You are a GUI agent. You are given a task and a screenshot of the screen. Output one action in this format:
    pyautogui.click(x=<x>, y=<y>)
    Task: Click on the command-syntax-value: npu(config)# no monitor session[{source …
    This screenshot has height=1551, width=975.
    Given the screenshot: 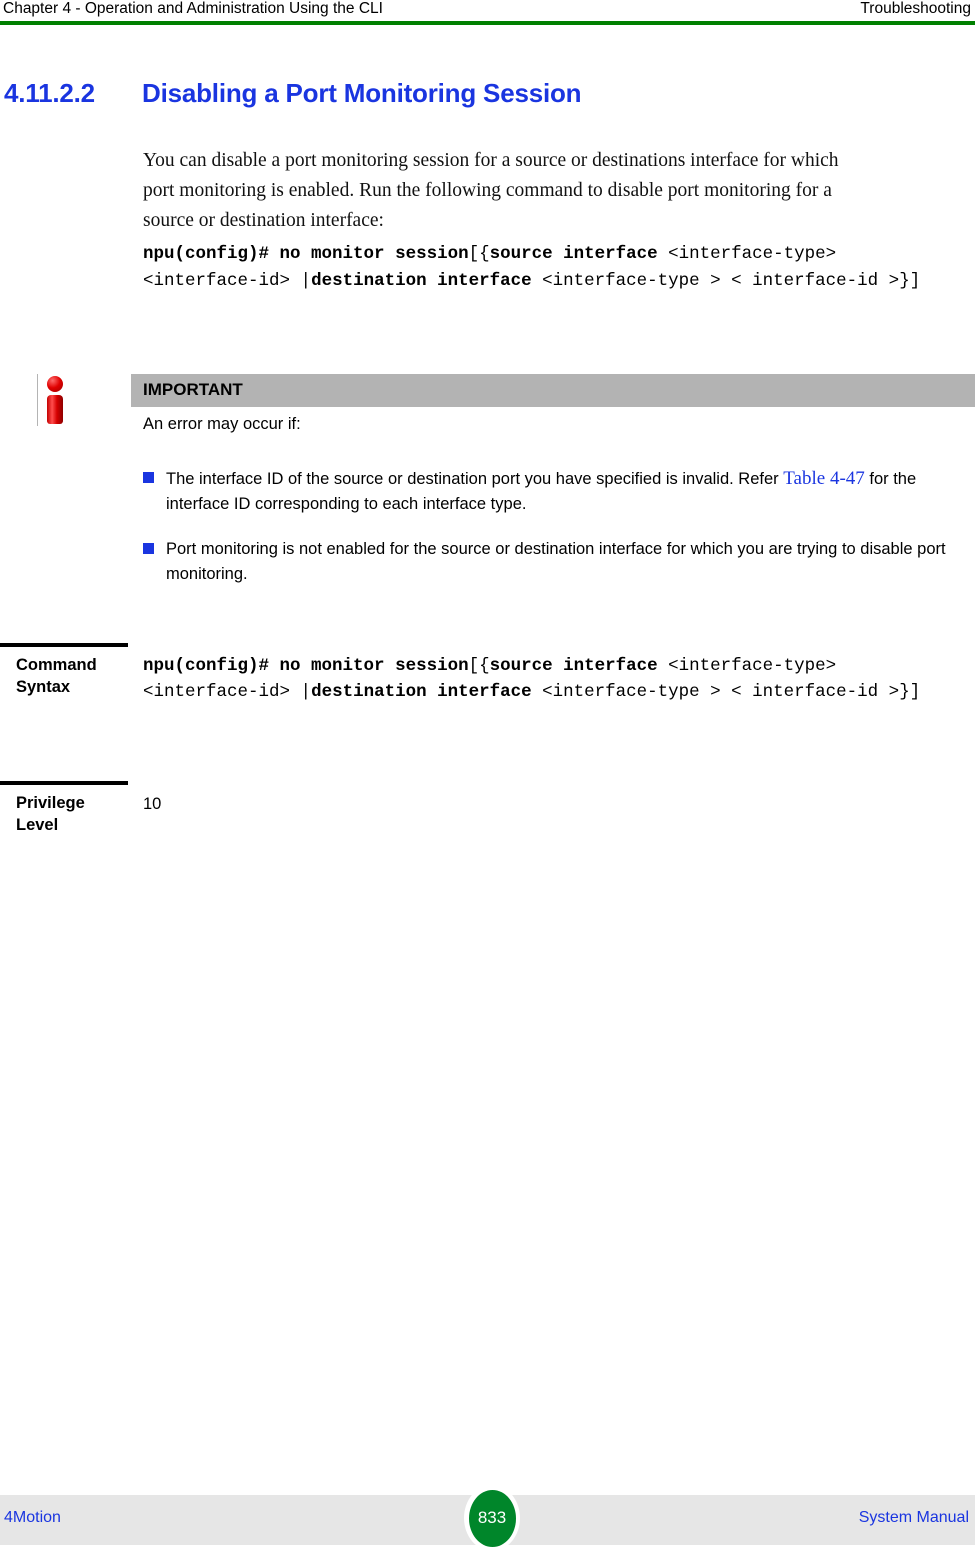 What is the action you would take?
    pyautogui.click(x=550, y=679)
    